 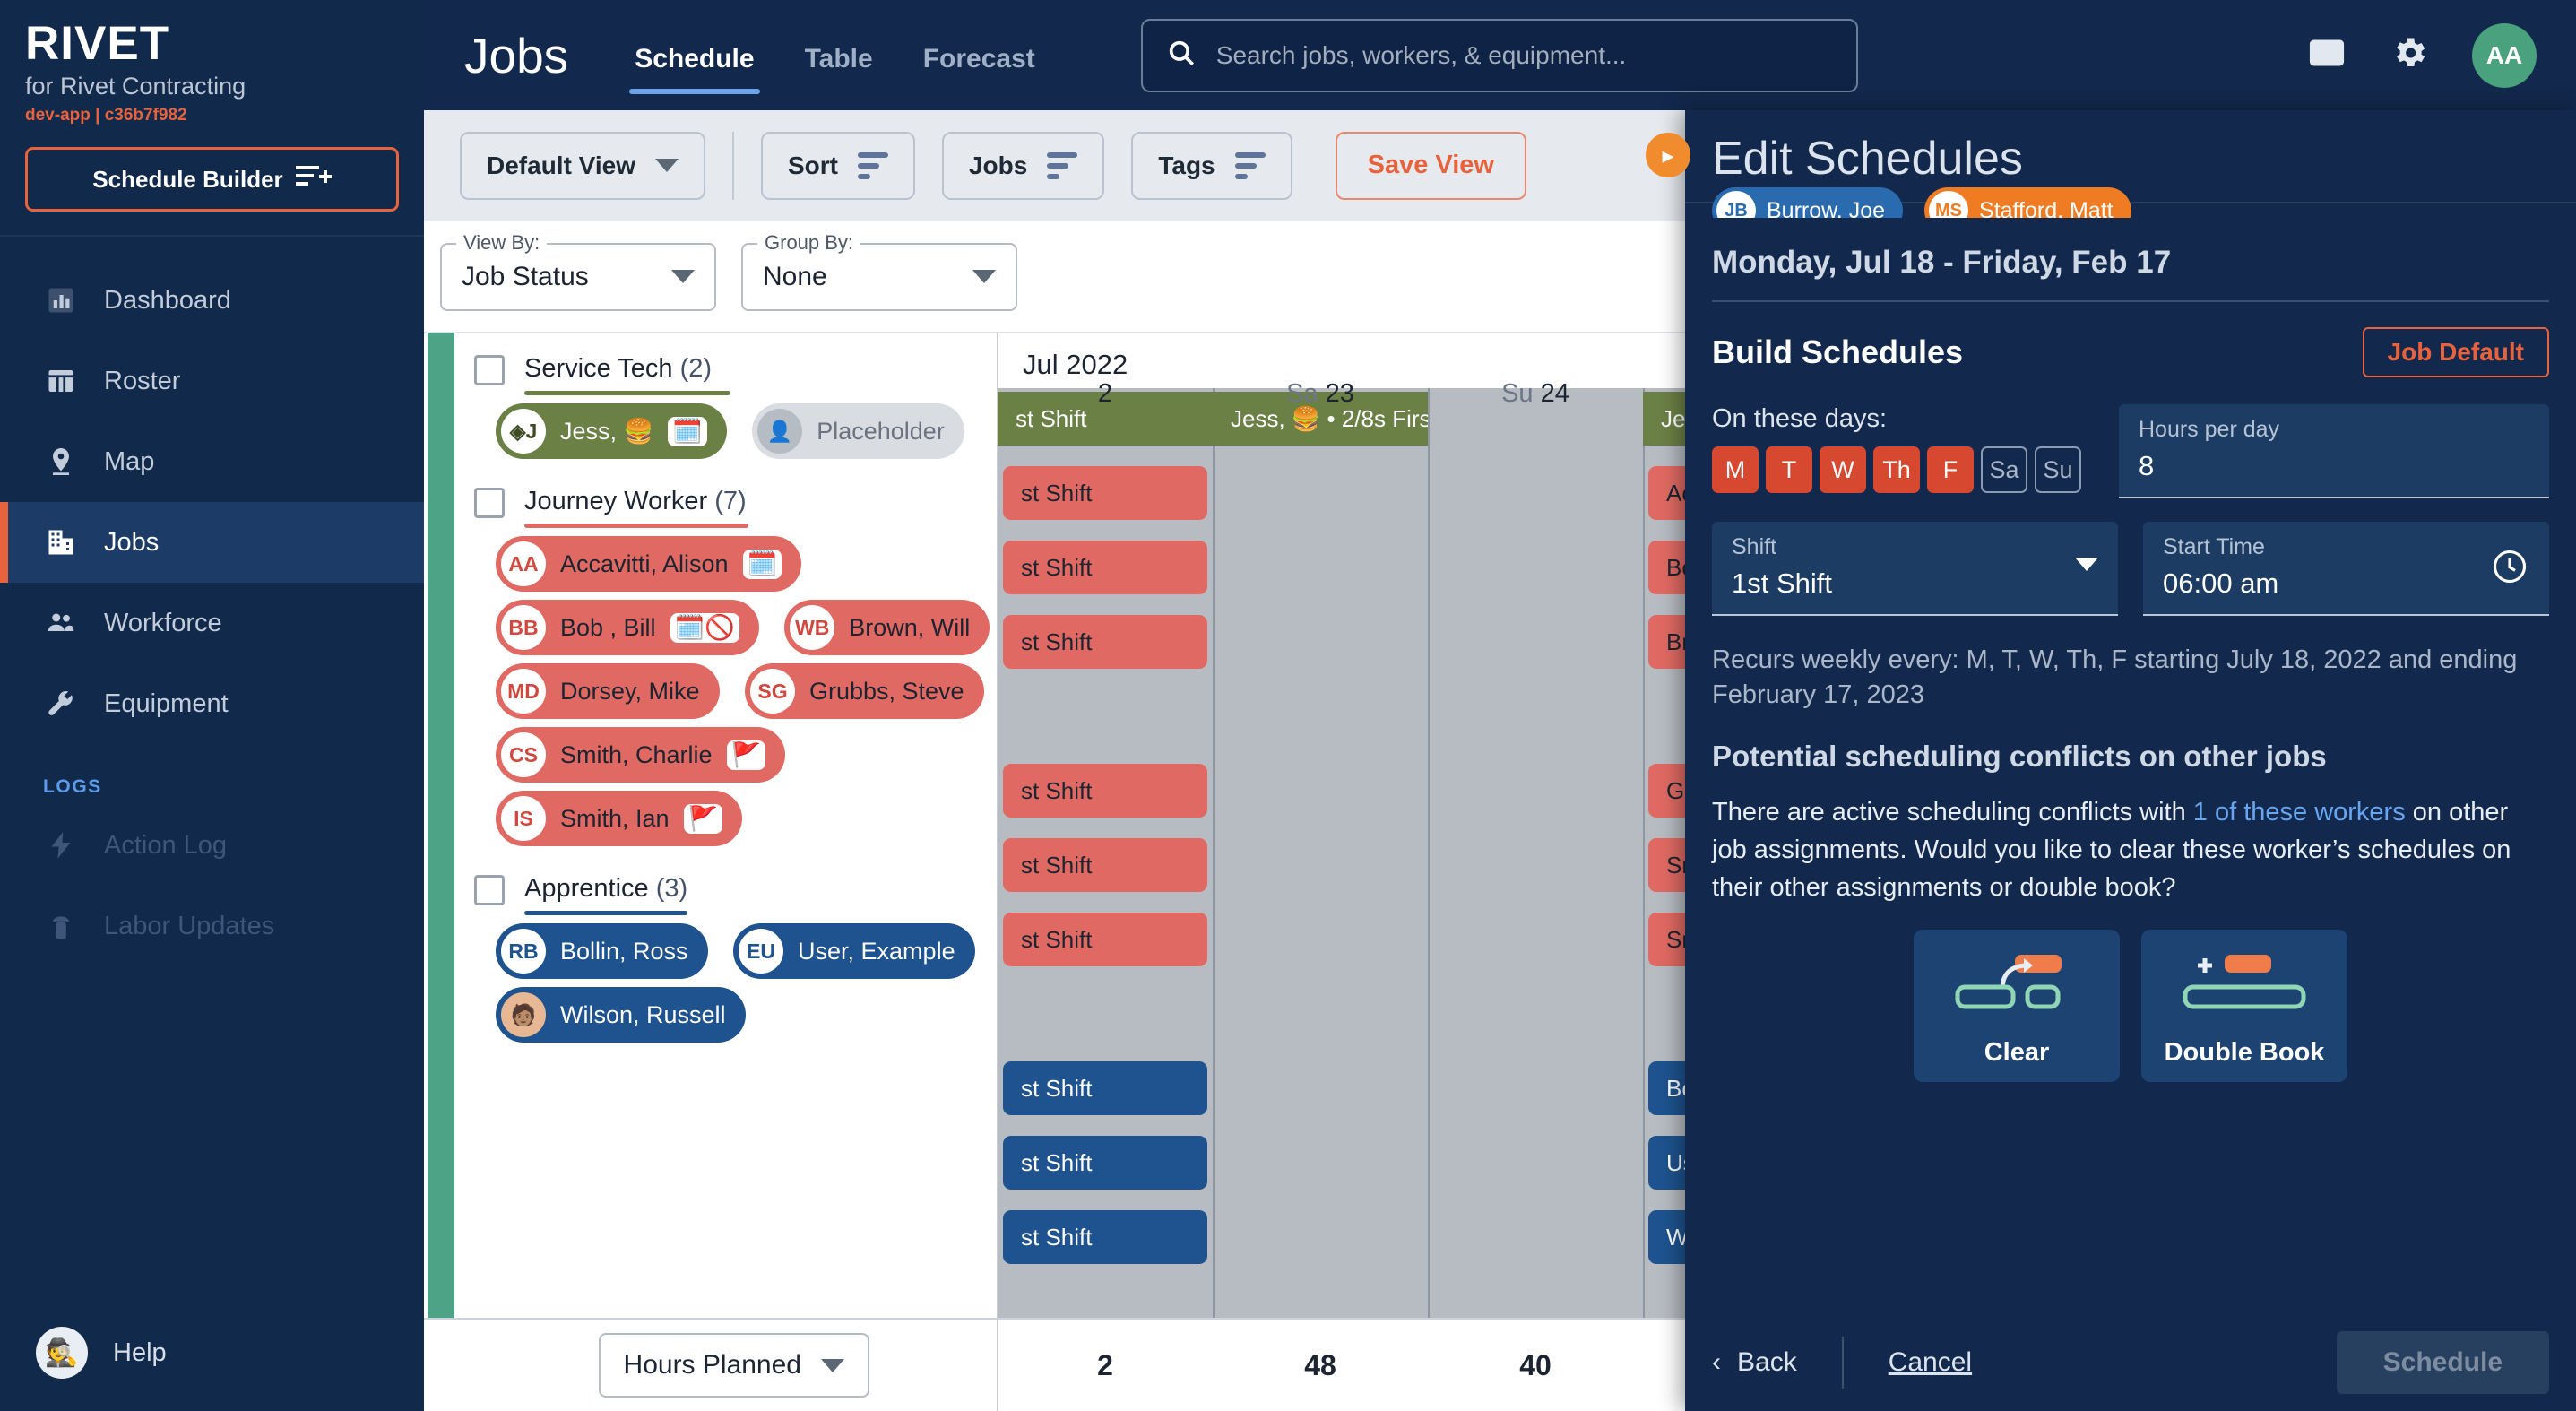 What do you see at coordinates (858, 431) in the screenshot?
I see `list-item: 👤 Placeholder` at bounding box center [858, 431].